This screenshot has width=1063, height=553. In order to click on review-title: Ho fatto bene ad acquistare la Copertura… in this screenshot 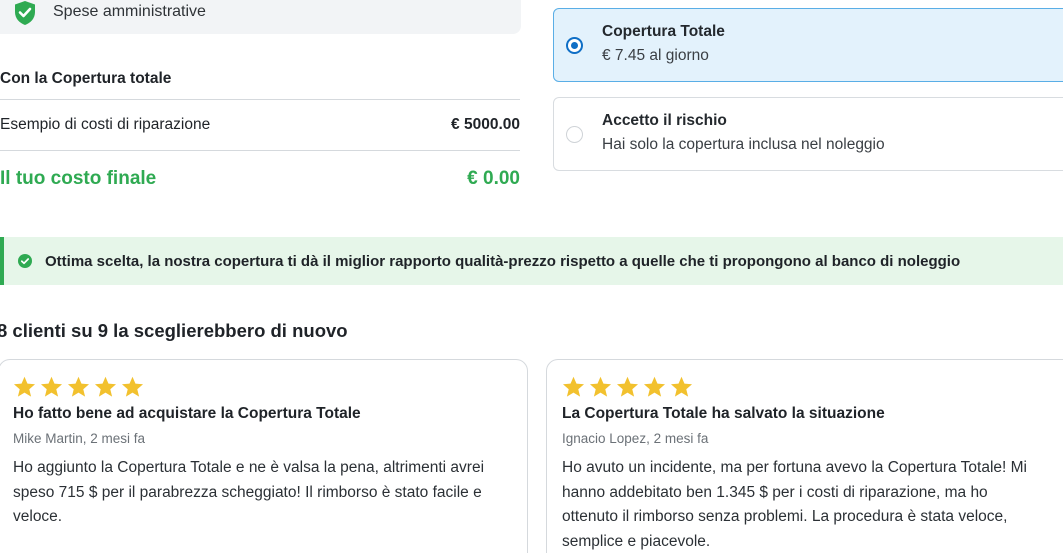, I will do `click(187, 413)`.